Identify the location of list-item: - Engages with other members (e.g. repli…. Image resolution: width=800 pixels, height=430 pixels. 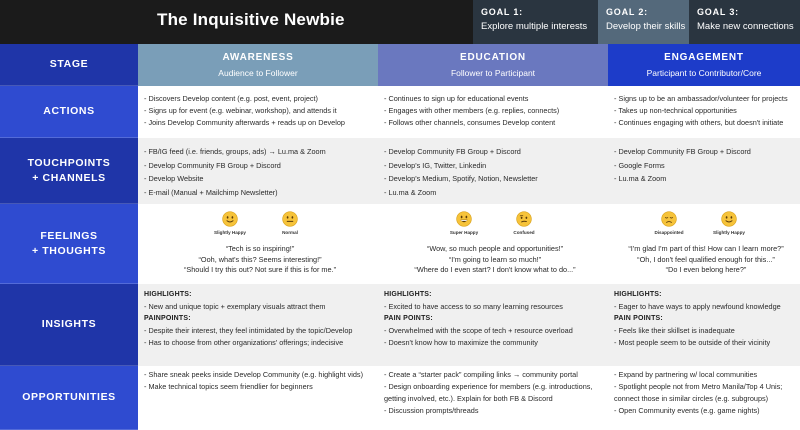
(472, 110).